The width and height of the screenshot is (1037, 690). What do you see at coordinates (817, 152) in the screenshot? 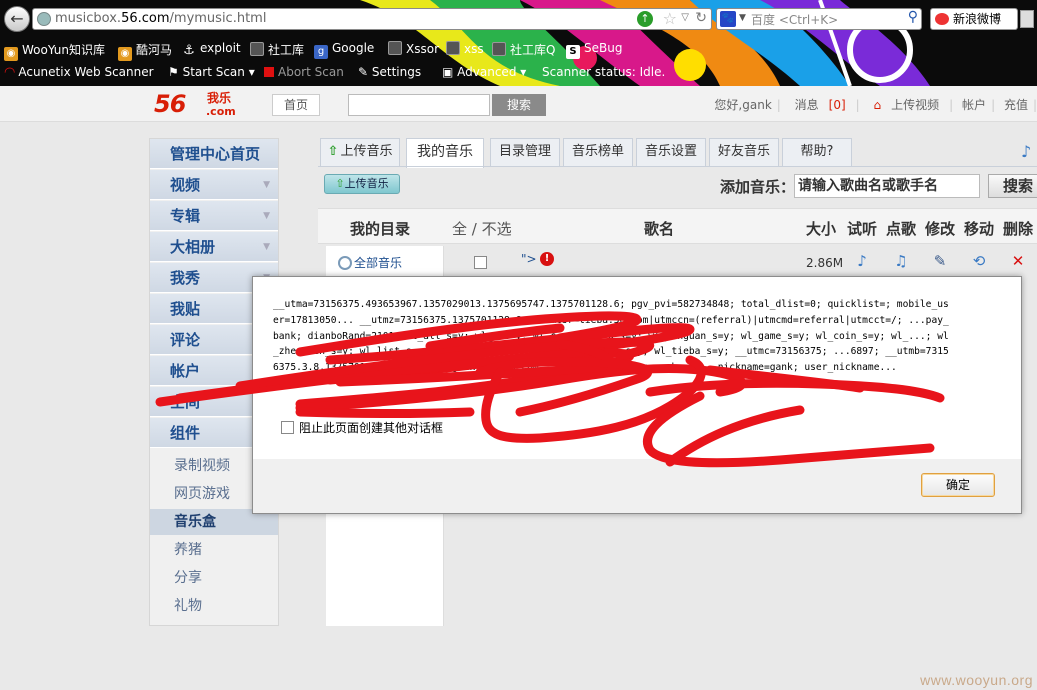
I see `tab-help: 帮助?` at bounding box center [817, 152].